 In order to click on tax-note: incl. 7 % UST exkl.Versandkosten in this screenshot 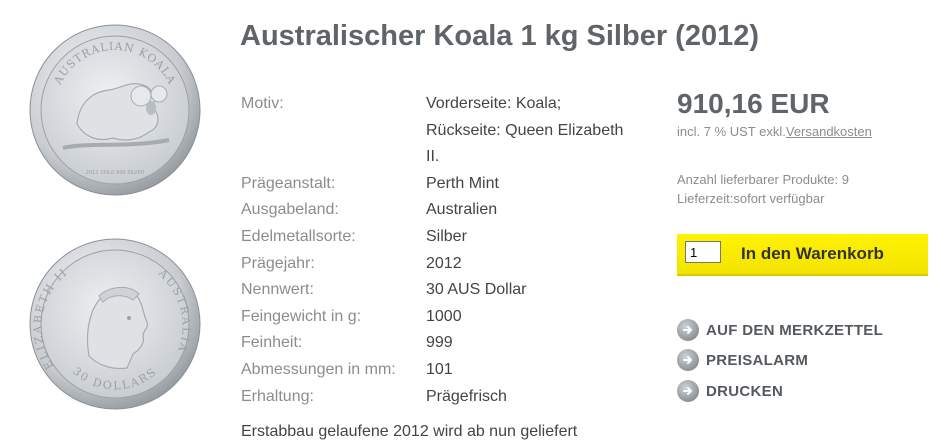, I will do `click(774, 131)`.